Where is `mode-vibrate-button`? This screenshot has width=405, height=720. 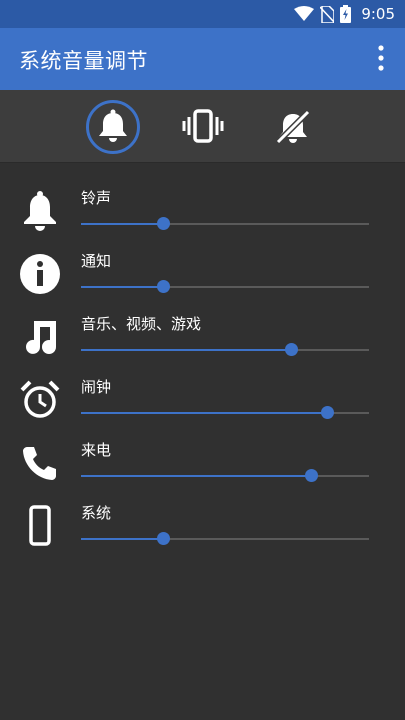 mode-vibrate-button is located at coordinates (202, 126).